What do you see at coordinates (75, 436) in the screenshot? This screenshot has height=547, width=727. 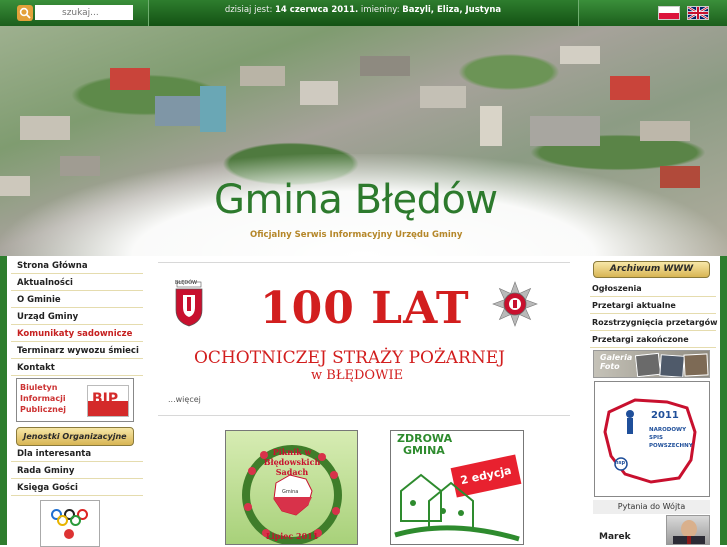 I see `jednostki-button: Jenostki Organizacyjne` at bounding box center [75, 436].